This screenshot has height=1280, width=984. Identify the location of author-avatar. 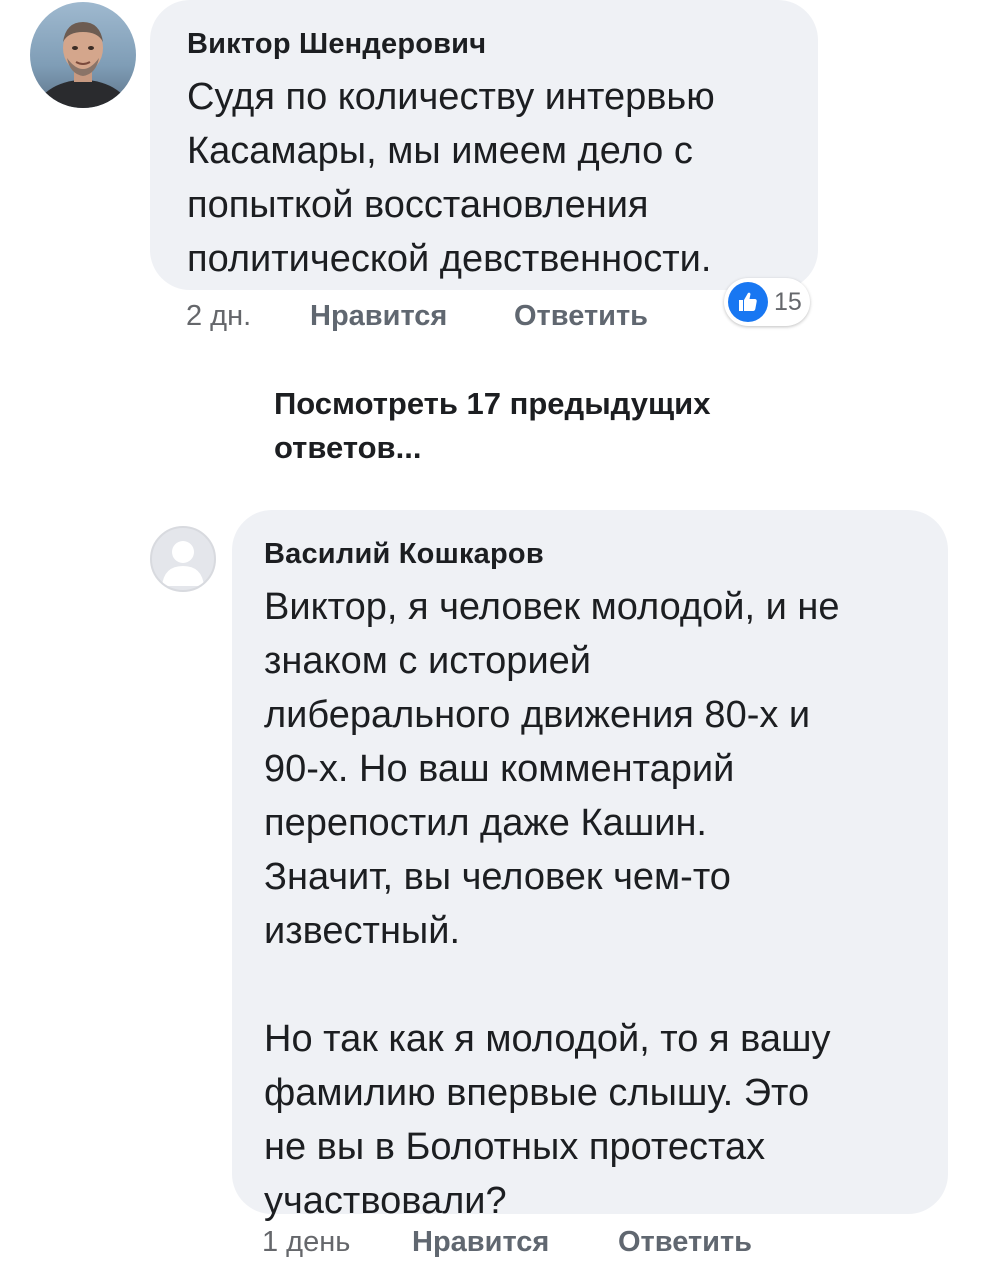
(83, 55).